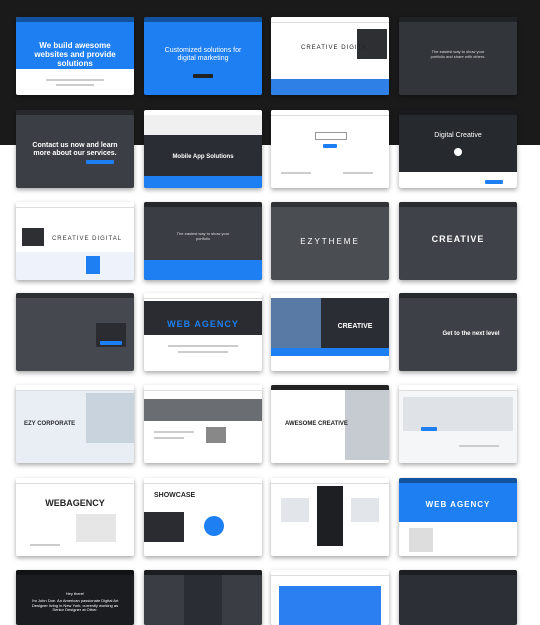 Image resolution: width=540 pixels, height=625 pixels. Describe the element at coordinates (203, 149) in the screenshot. I see `template-thumbnail: Mobile App Solutions` at that location.